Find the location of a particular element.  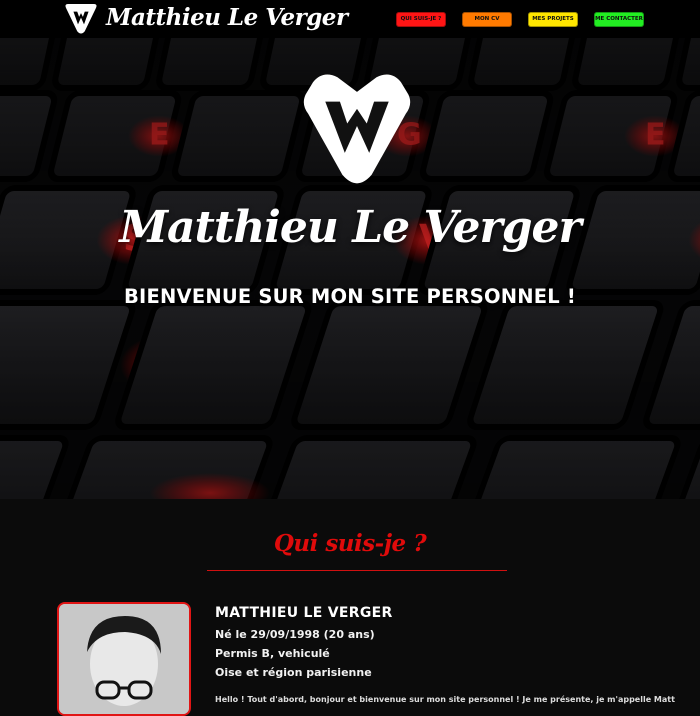

hero-name: Matthieu Le Verger is located at coordinates (350, 227).